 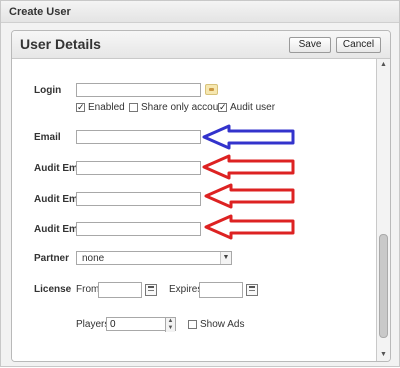 I want to click on share-only-label: Share only account, so click(x=184, y=107).